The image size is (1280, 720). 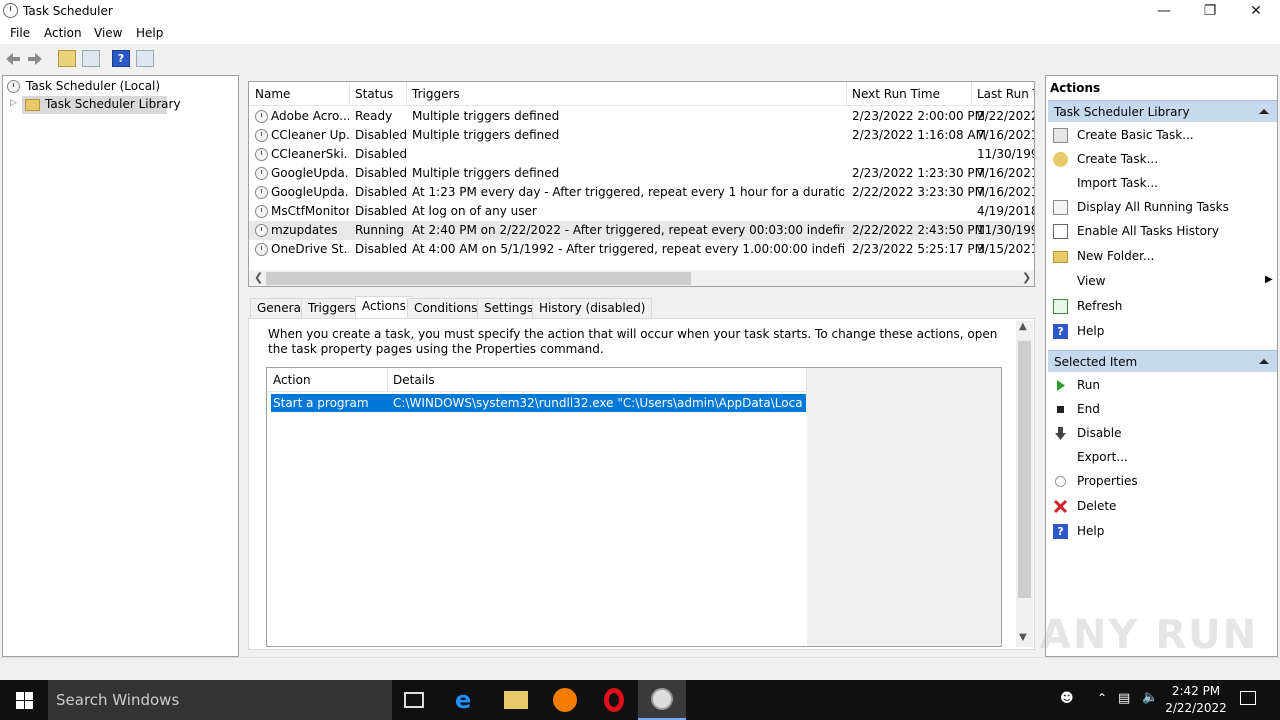 What do you see at coordinates (509, 308) in the screenshot?
I see `tab-settings: Settings` at bounding box center [509, 308].